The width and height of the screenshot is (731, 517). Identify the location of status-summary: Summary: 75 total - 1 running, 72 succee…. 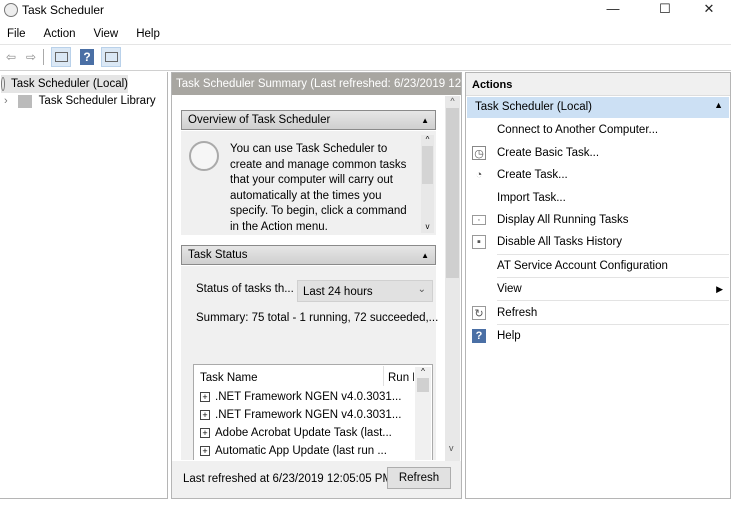
(317, 318).